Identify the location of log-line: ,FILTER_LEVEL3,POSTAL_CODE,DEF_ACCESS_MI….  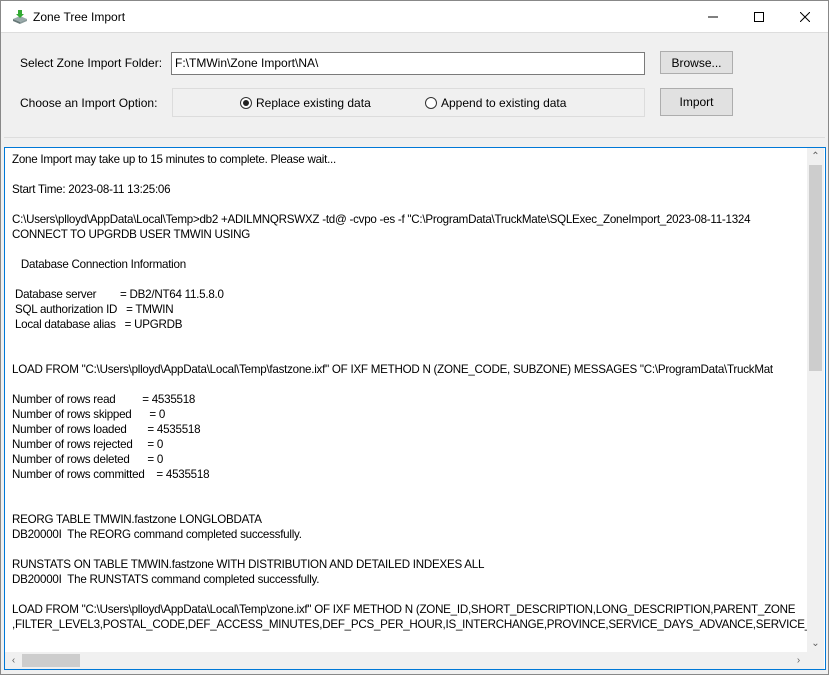
(409, 624).